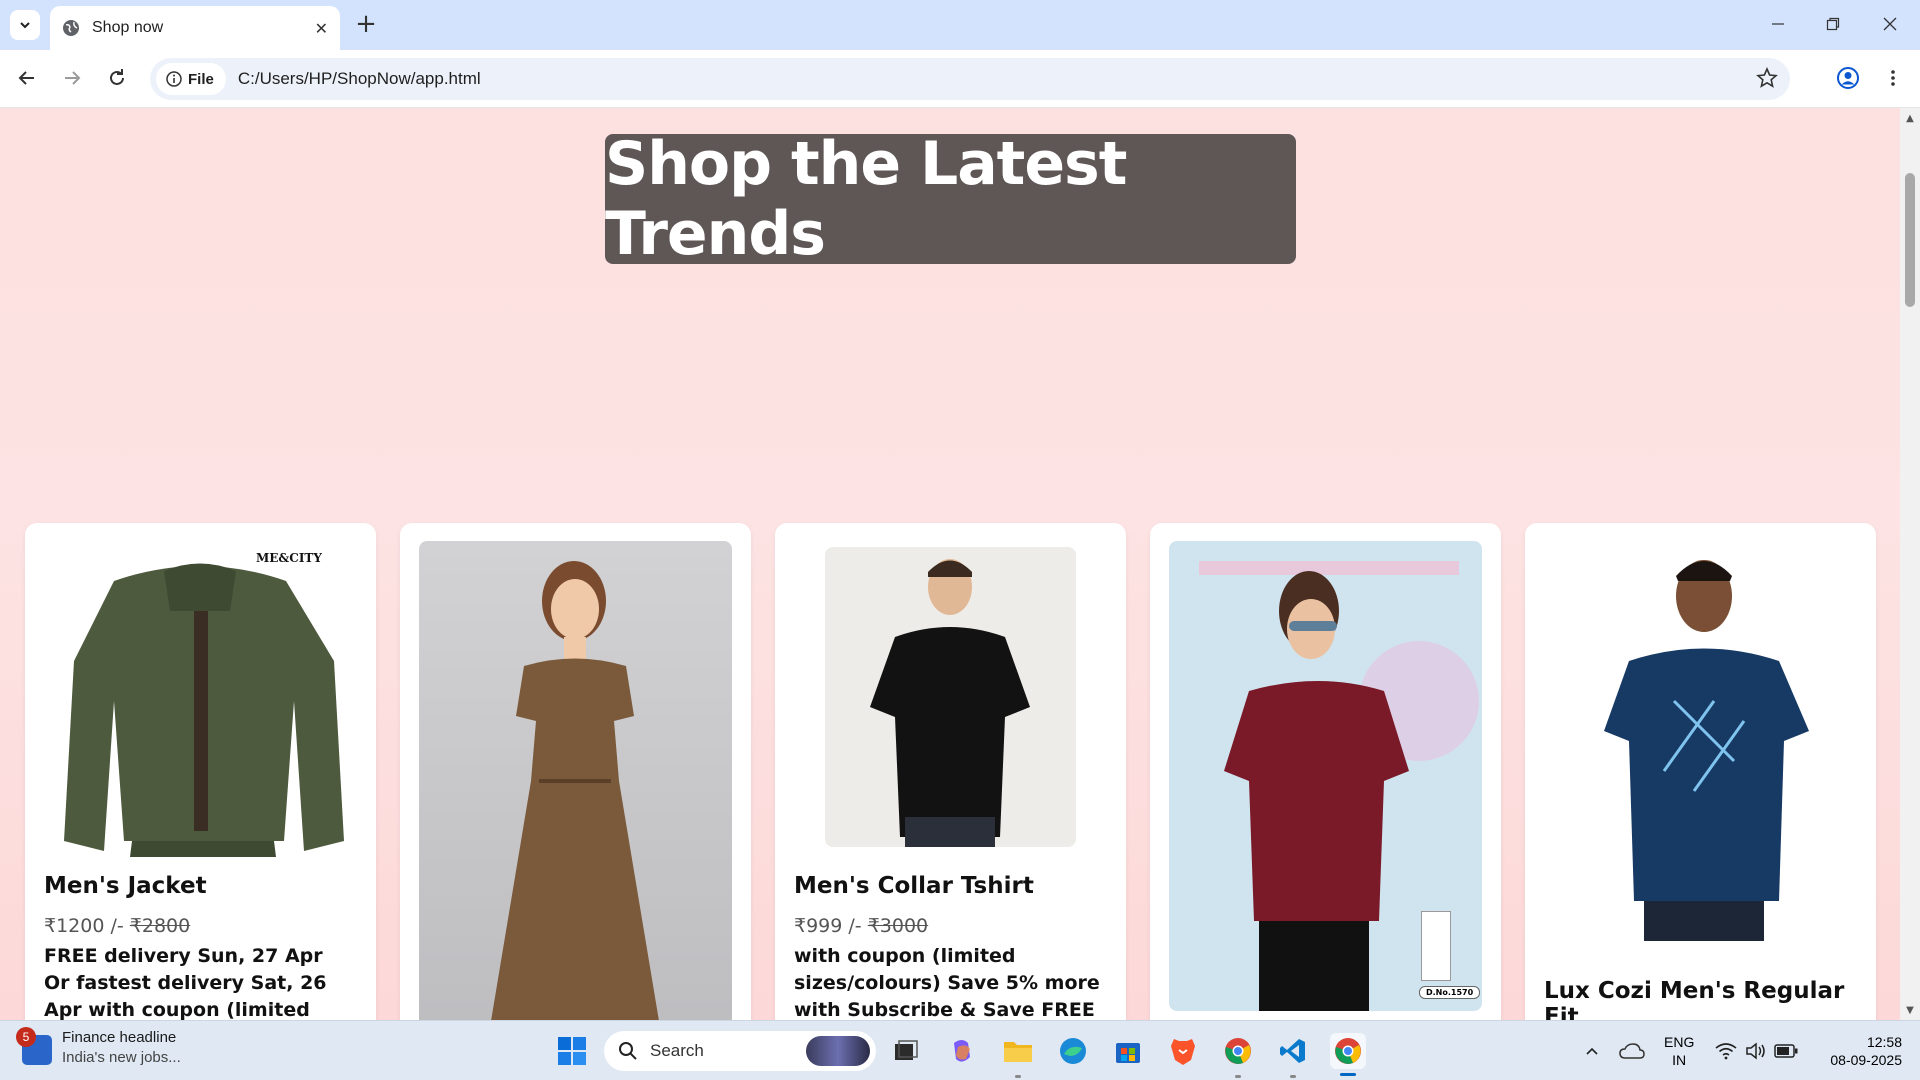  I want to click on minimize-icon, so click(1778, 24).